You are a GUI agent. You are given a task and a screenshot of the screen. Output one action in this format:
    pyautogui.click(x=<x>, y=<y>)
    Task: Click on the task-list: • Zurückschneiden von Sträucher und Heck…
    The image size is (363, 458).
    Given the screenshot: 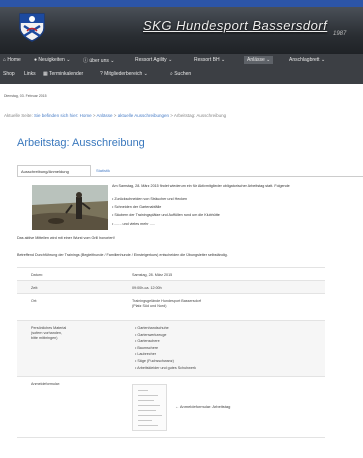 What is the action you would take?
    pyautogui.click(x=166, y=211)
    